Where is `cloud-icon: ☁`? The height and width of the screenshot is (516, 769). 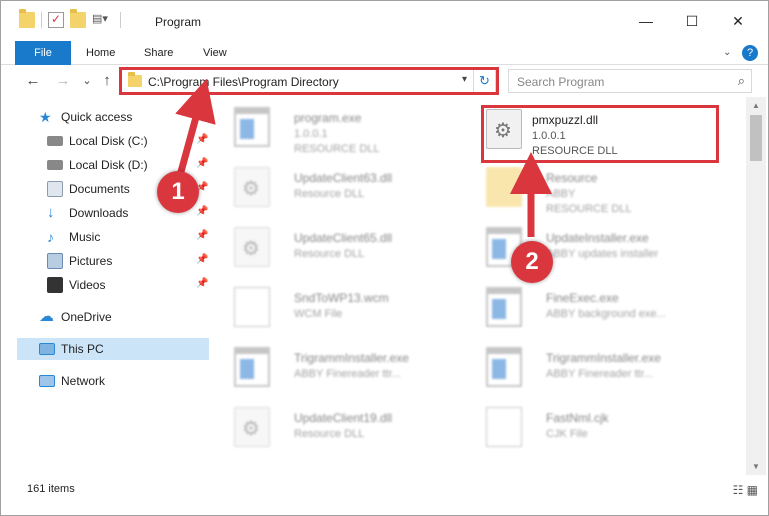
cloud-icon: ☁ is located at coordinates (46, 316).